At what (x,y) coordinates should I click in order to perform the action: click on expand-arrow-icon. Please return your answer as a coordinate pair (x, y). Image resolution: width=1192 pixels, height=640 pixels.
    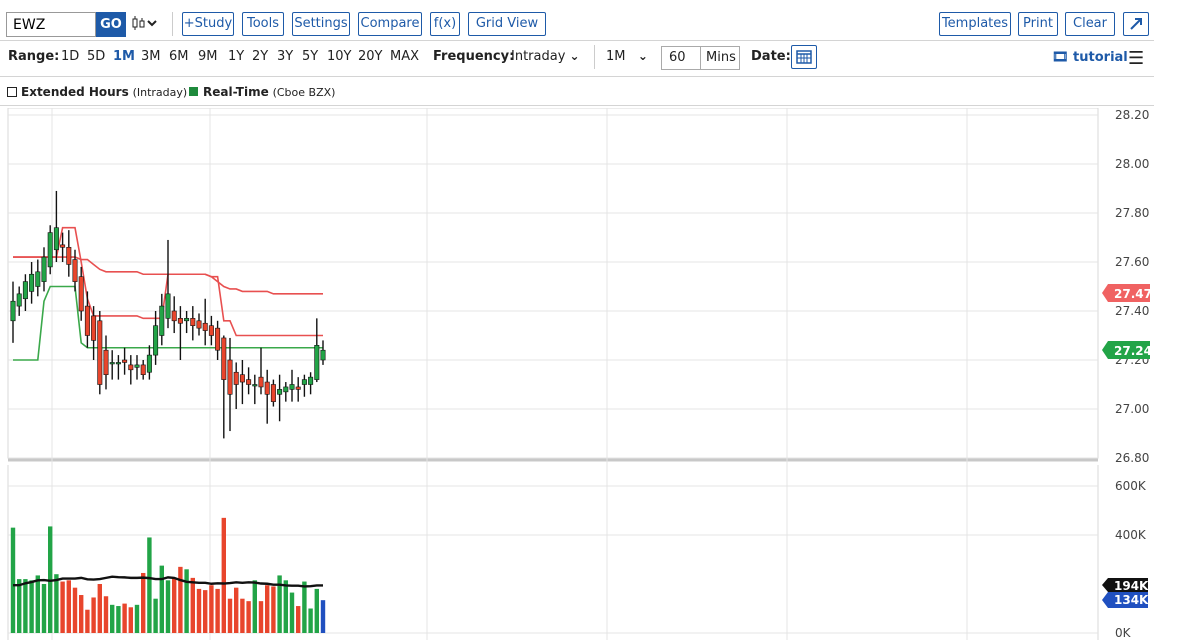
    Looking at the image, I should click on (1136, 24).